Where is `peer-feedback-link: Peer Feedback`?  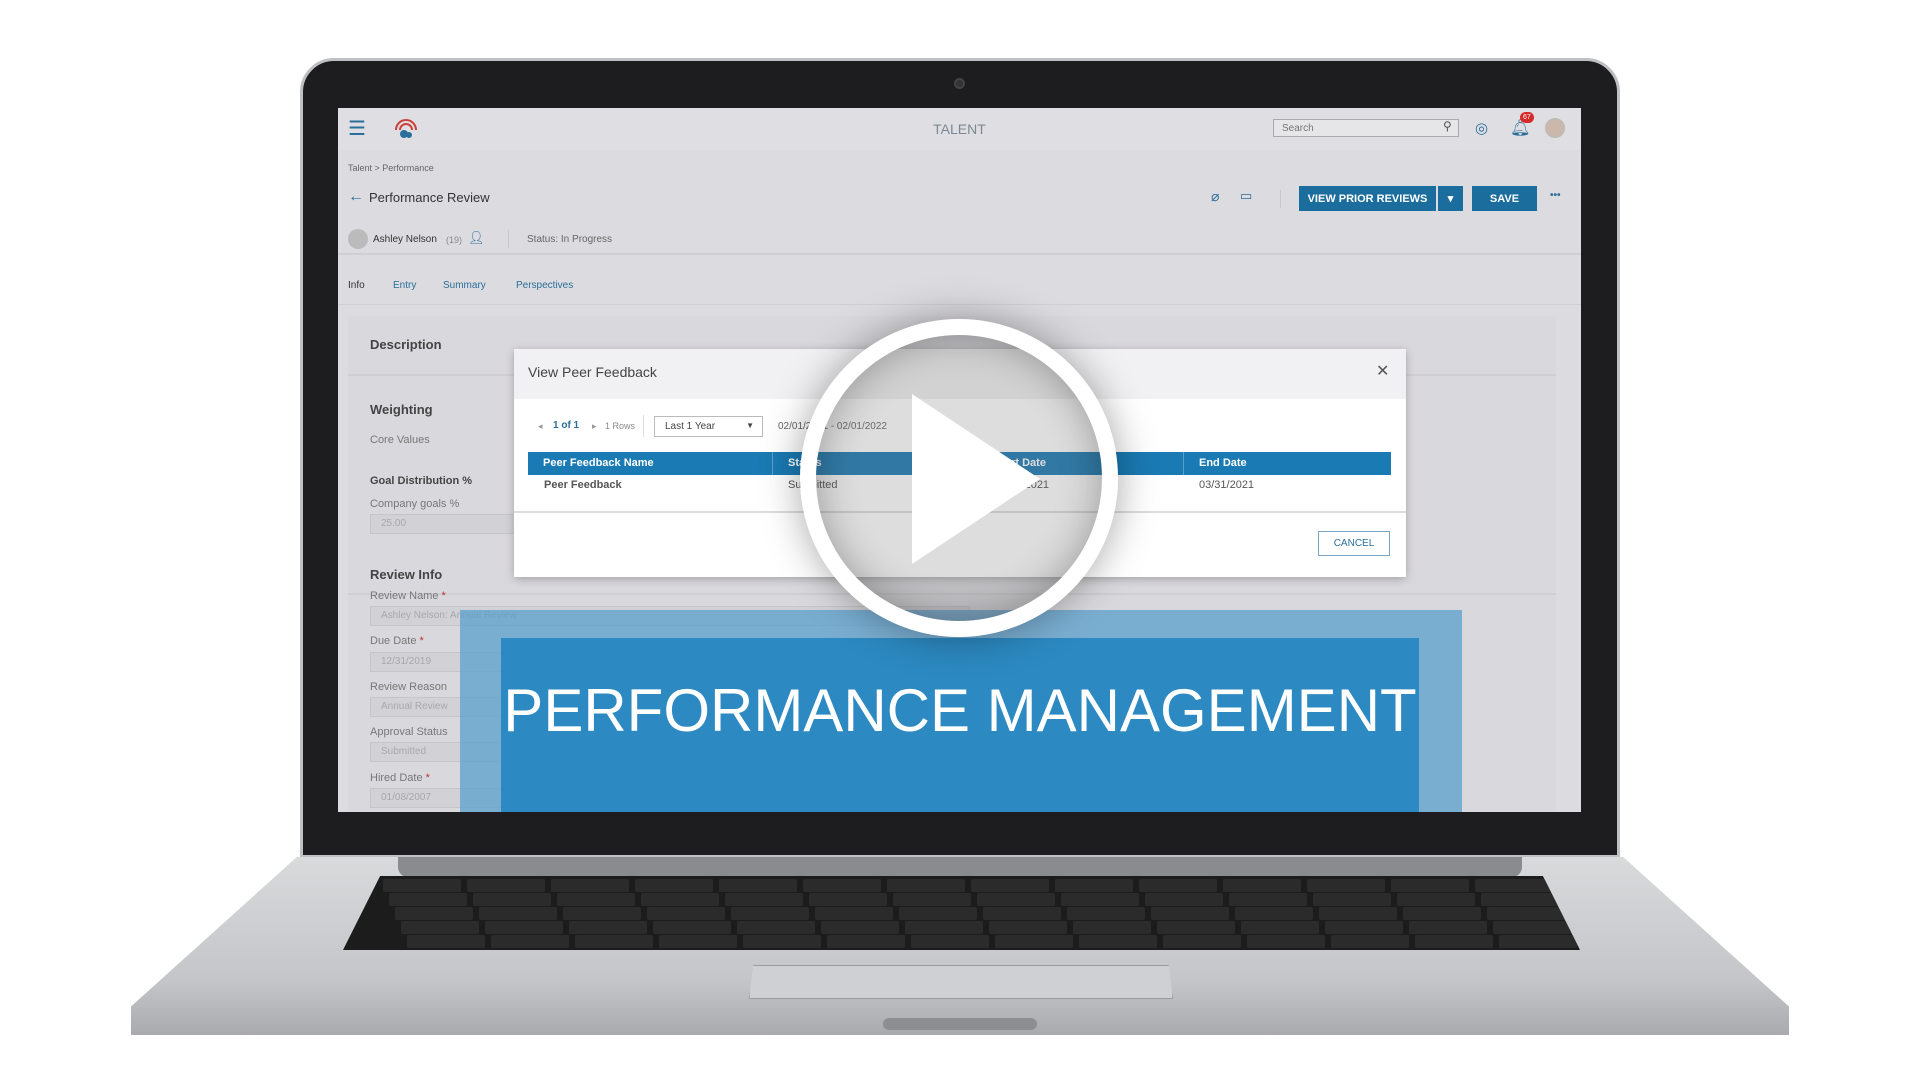 peer-feedback-link: Peer Feedback is located at coordinates (583, 485).